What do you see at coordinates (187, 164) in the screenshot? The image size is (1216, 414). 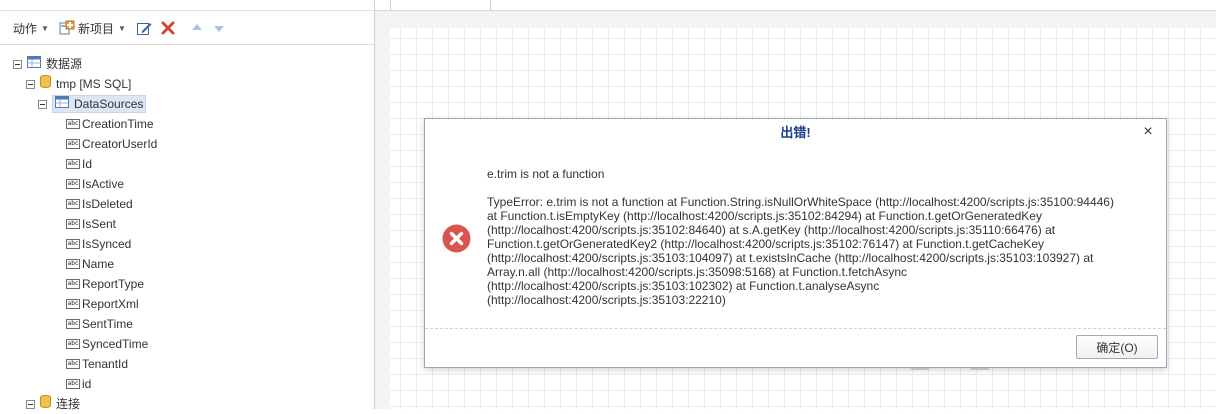 I see `tree-field-item: abc Id` at bounding box center [187, 164].